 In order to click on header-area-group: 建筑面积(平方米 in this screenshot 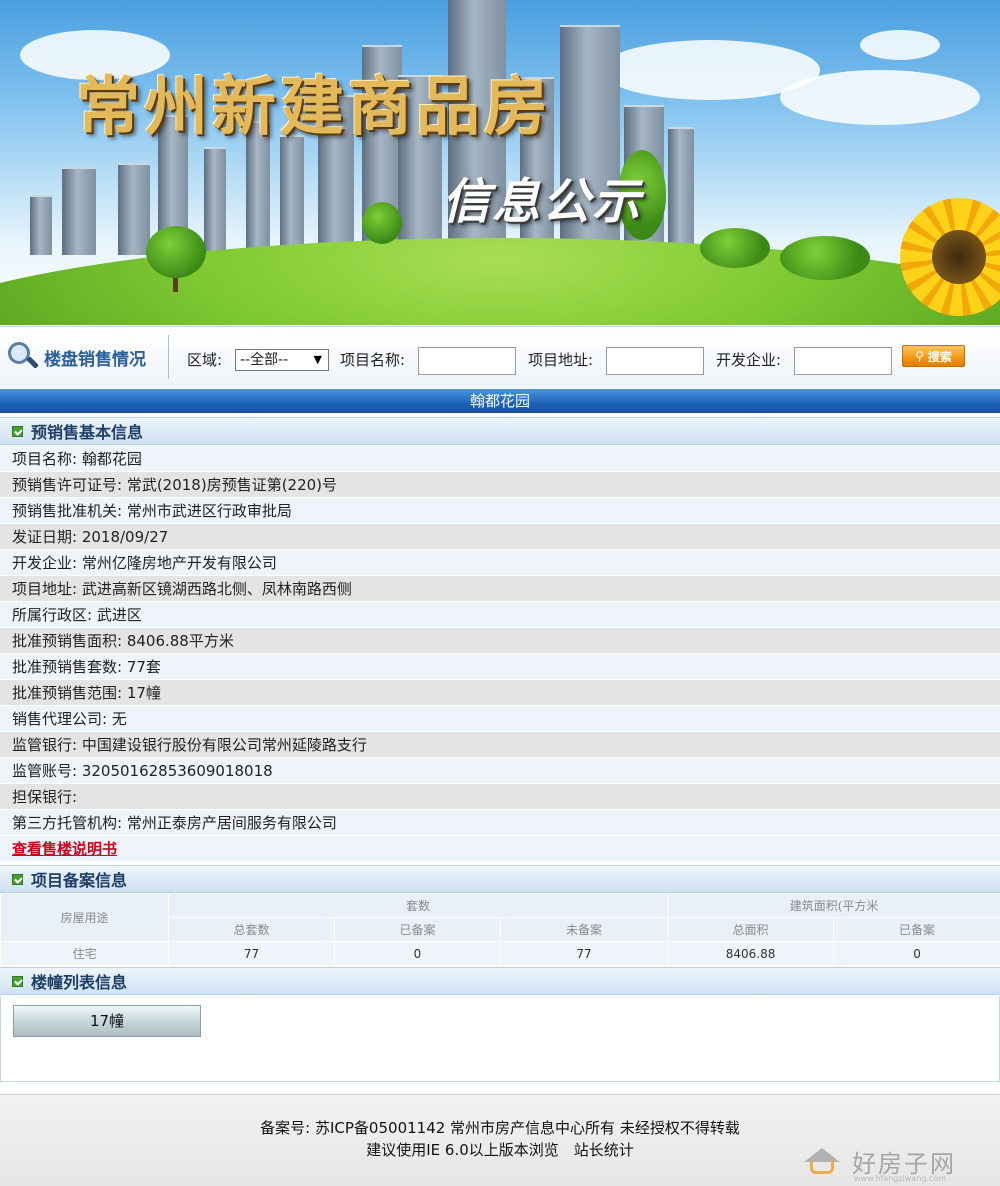, I will do `click(833, 905)`.